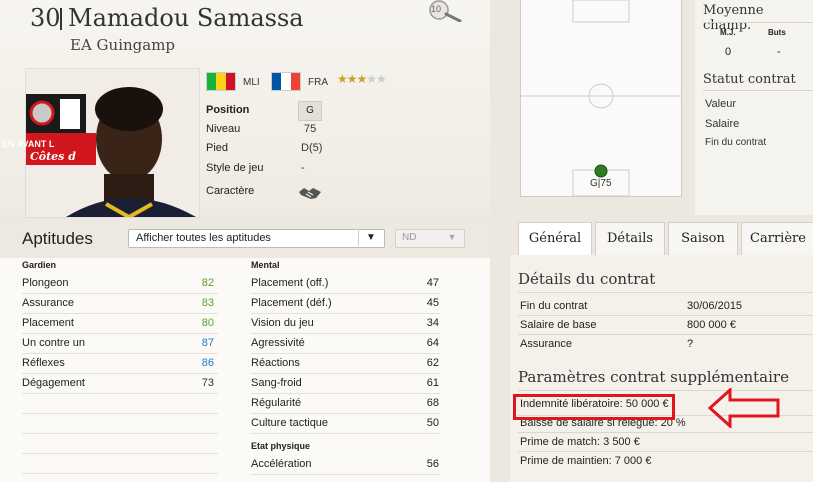 This screenshot has width=813, height=482. Describe the element at coordinates (186, 18) in the screenshot. I see `player-name: Mamadou Samassa` at that location.